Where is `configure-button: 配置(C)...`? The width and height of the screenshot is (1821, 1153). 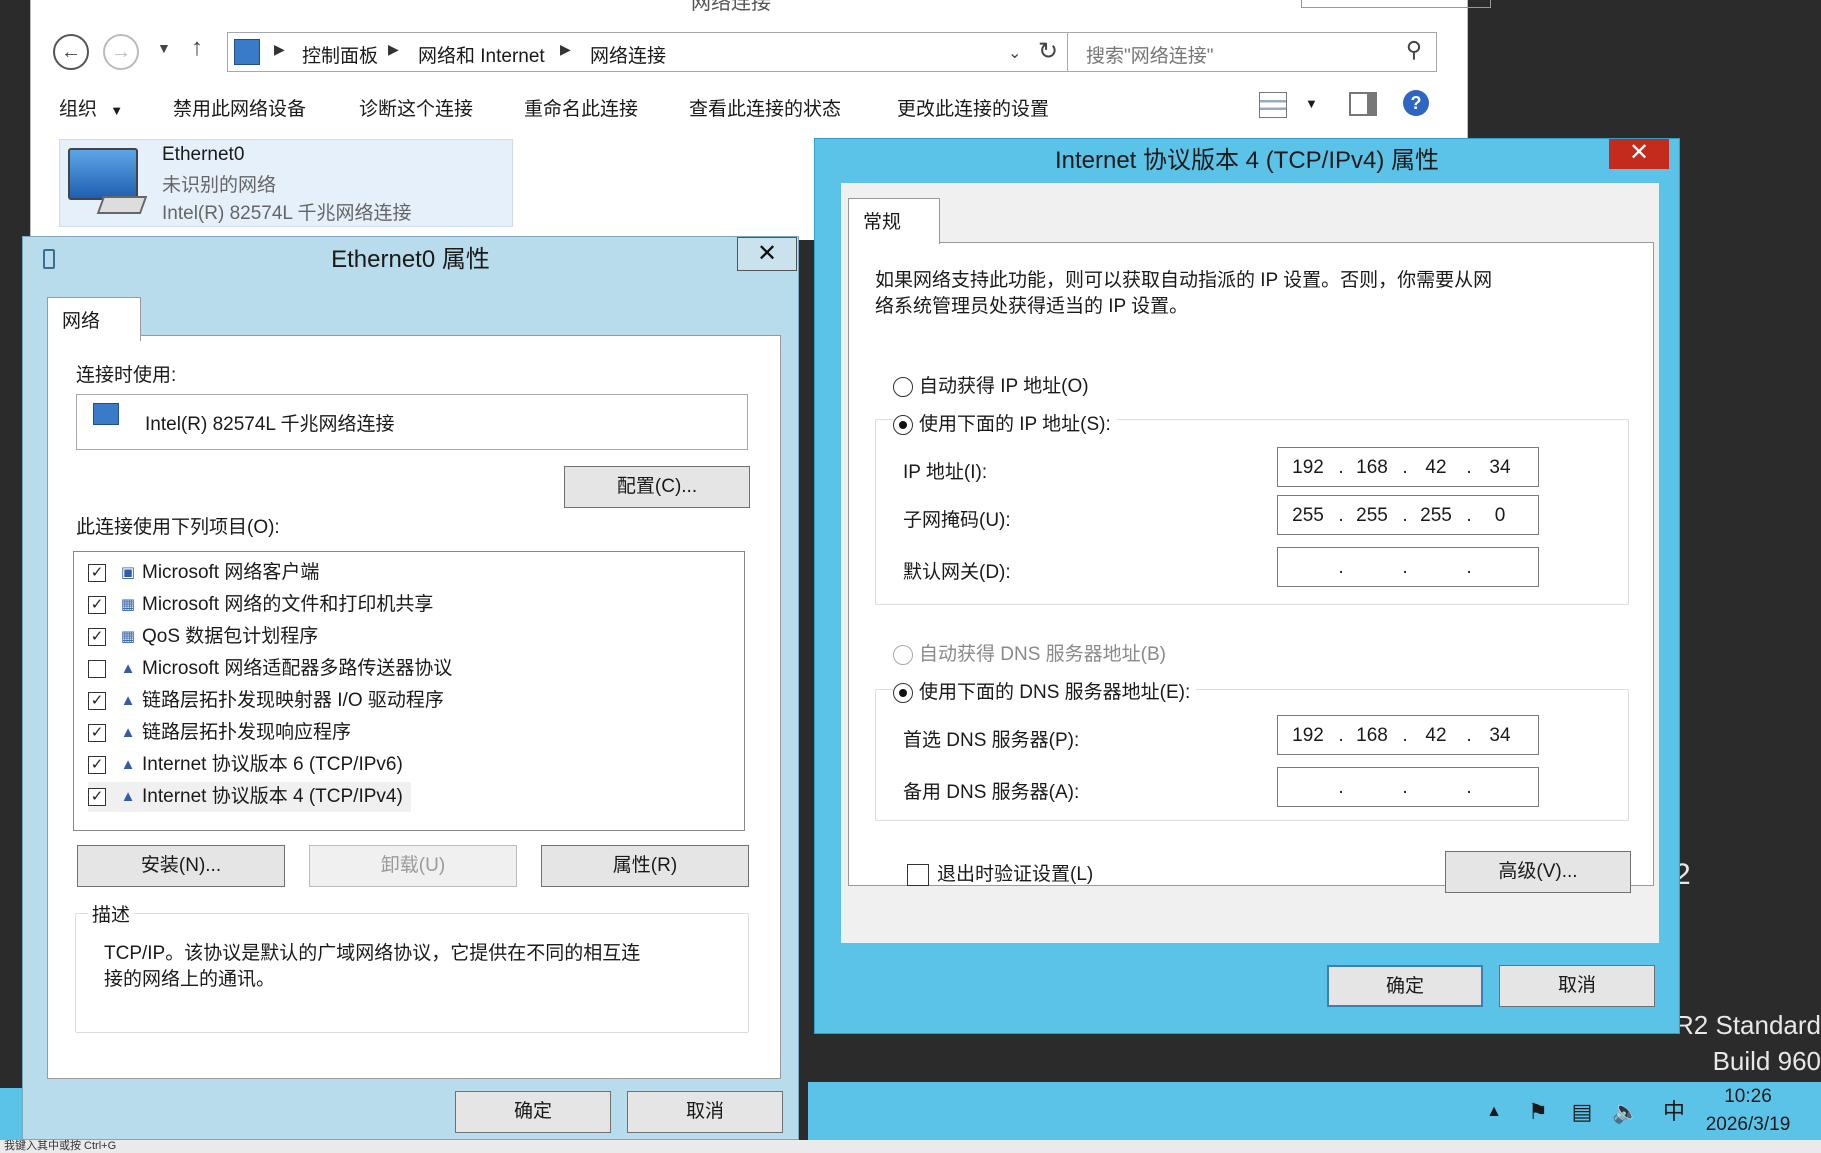
configure-button: 配置(C)... is located at coordinates (657, 487).